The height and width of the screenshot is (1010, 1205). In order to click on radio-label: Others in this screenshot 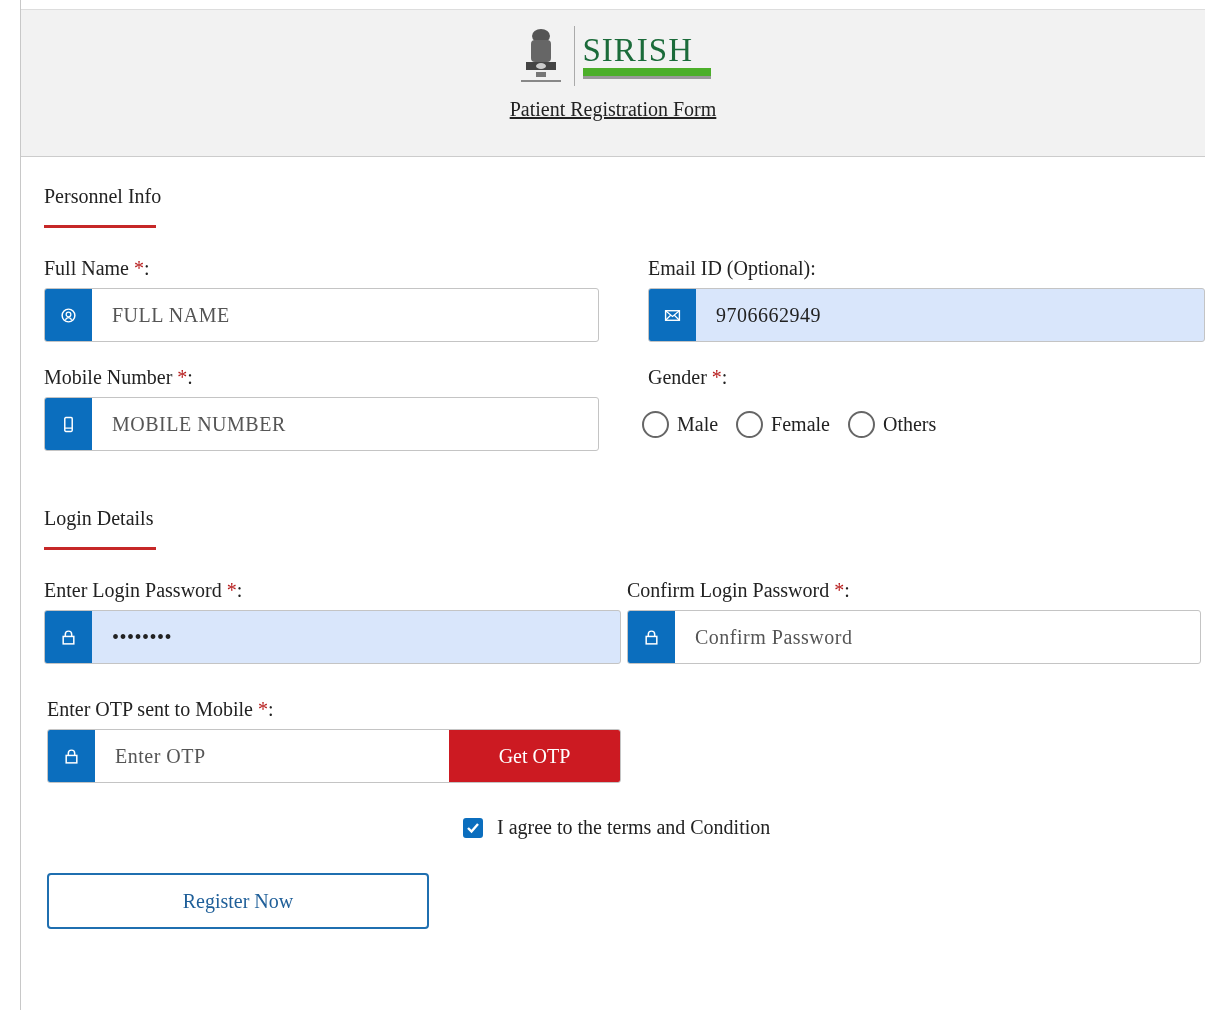, I will do `click(909, 424)`.